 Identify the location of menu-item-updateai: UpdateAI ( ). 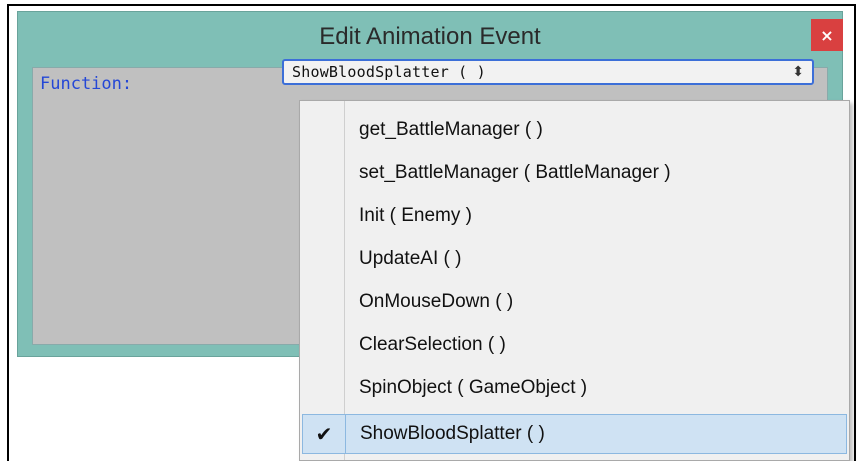
(574, 259).